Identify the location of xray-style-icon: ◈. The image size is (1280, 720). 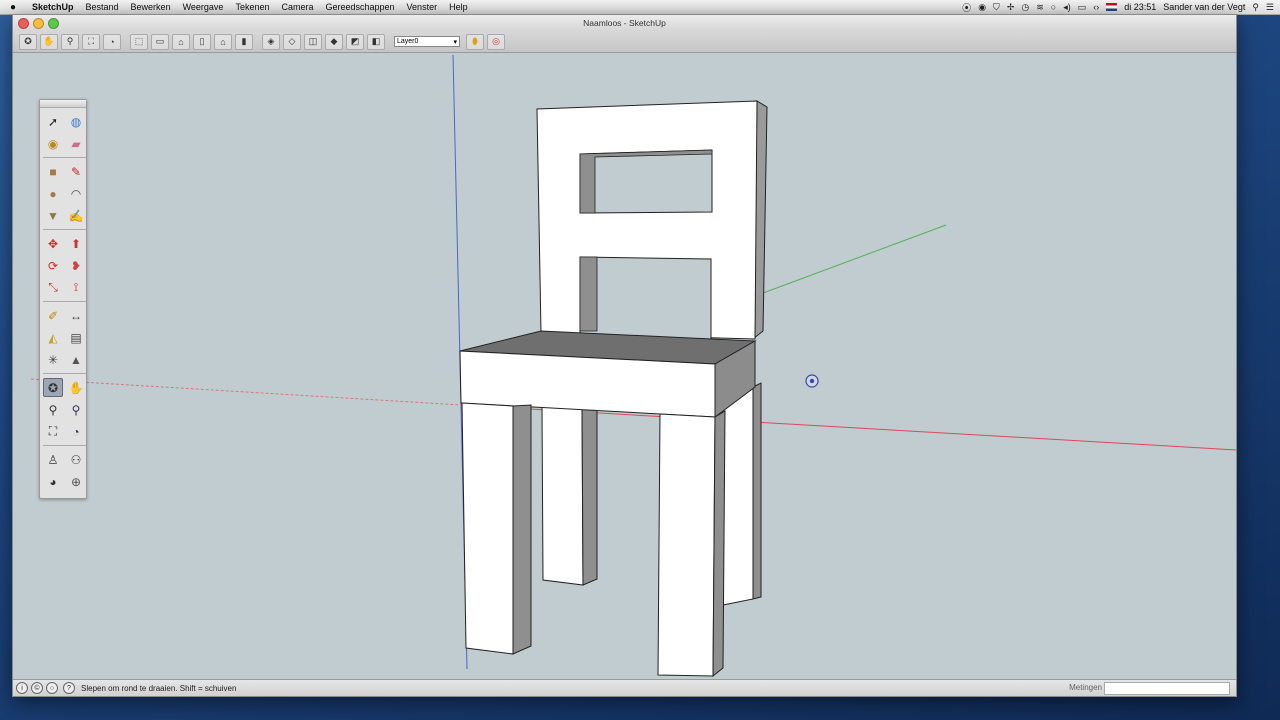
(271, 41).